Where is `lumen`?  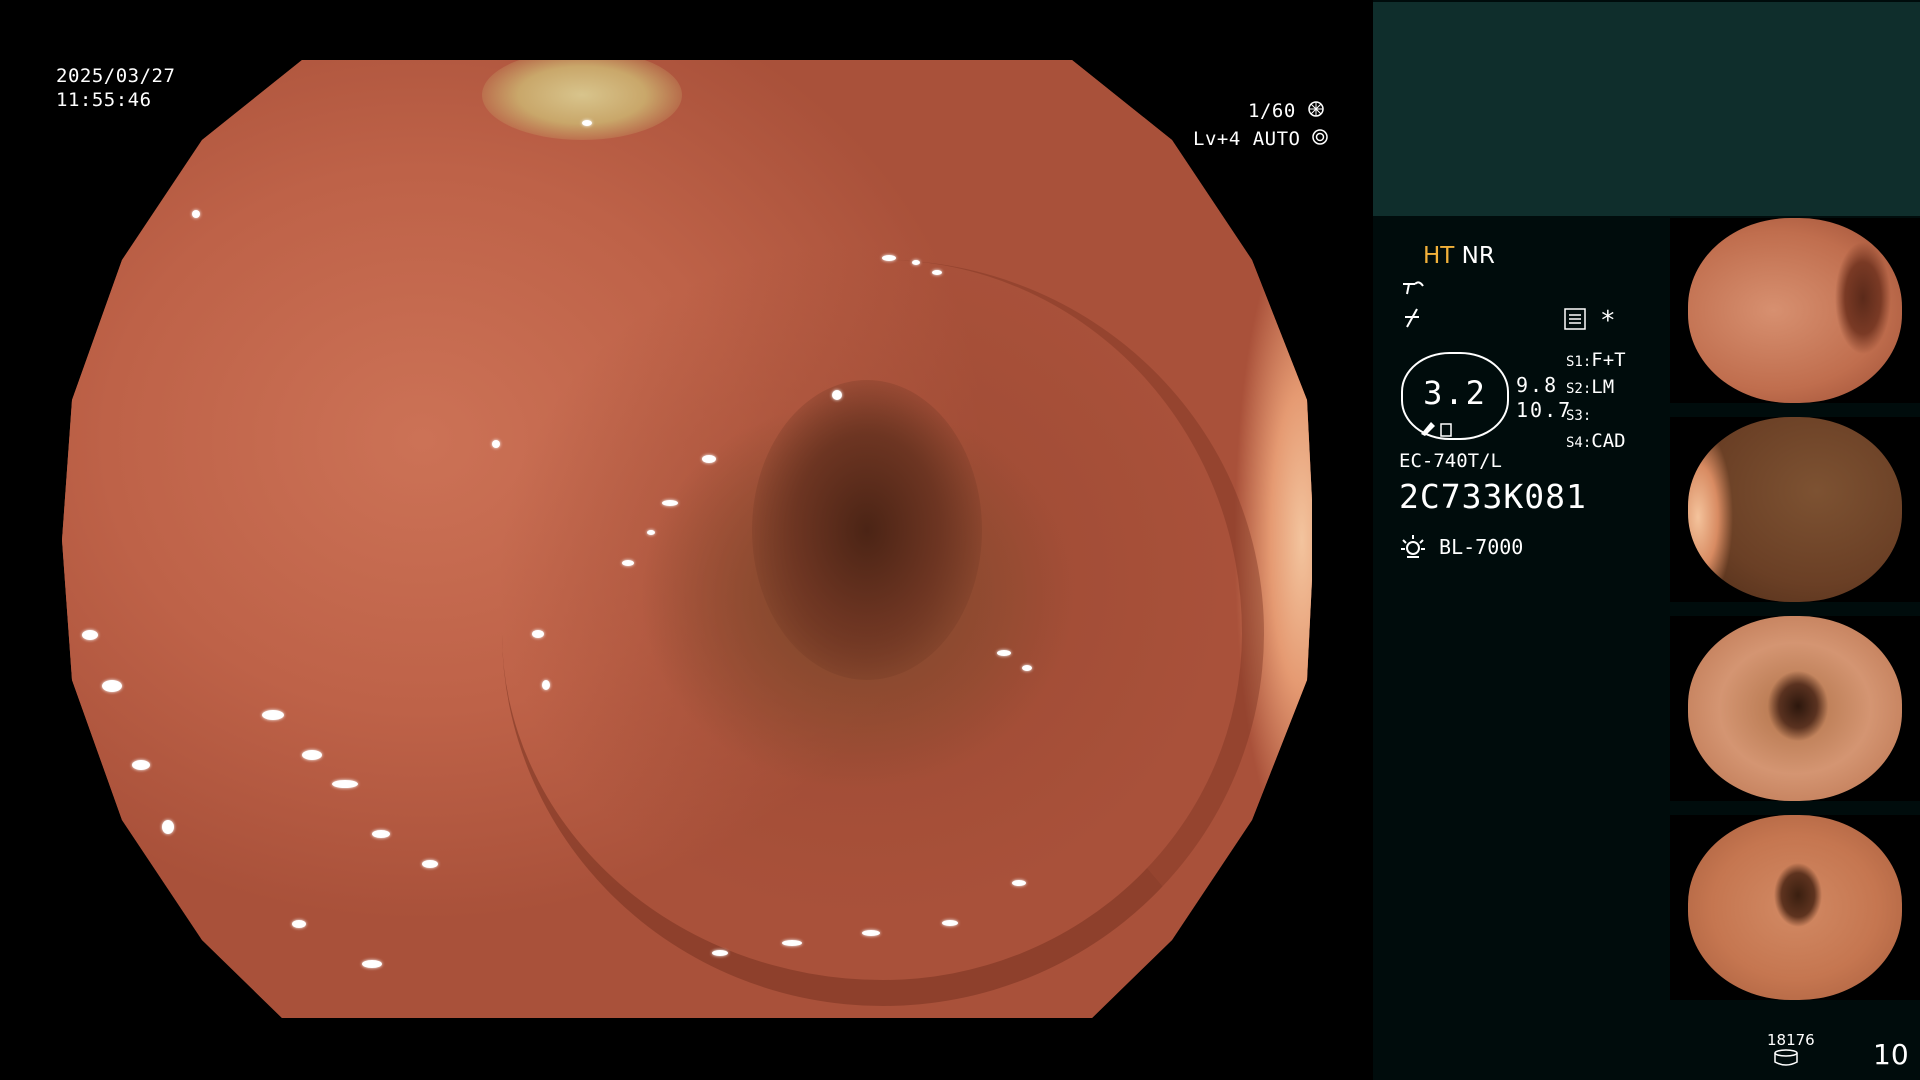 lumen is located at coordinates (867, 530).